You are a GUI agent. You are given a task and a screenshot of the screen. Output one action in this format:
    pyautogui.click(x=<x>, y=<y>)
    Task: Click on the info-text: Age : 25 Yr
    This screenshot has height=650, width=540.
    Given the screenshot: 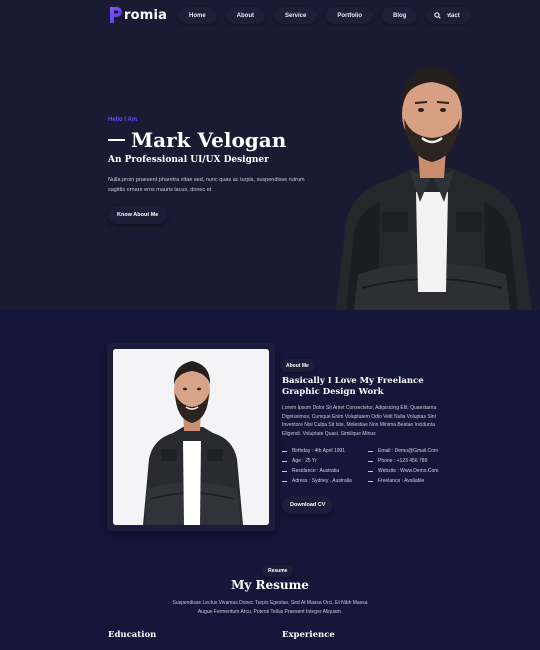 What is the action you would take?
    pyautogui.click(x=304, y=461)
    